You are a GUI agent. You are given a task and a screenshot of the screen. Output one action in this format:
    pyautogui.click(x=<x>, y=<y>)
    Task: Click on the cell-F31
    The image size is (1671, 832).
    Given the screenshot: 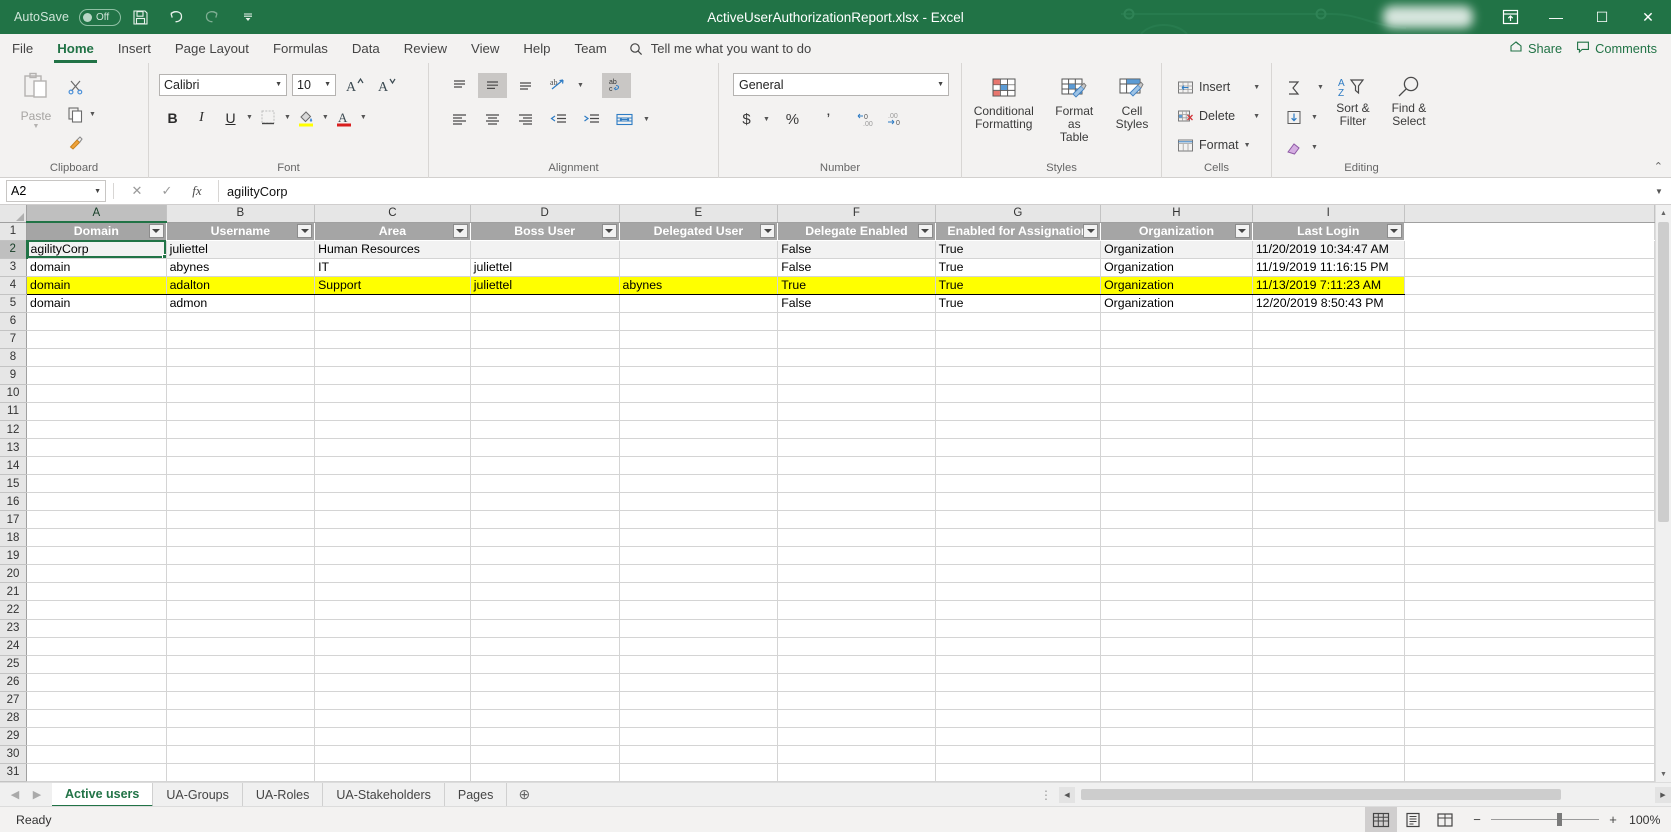 What is the action you would take?
    pyautogui.click(x=856, y=772)
    